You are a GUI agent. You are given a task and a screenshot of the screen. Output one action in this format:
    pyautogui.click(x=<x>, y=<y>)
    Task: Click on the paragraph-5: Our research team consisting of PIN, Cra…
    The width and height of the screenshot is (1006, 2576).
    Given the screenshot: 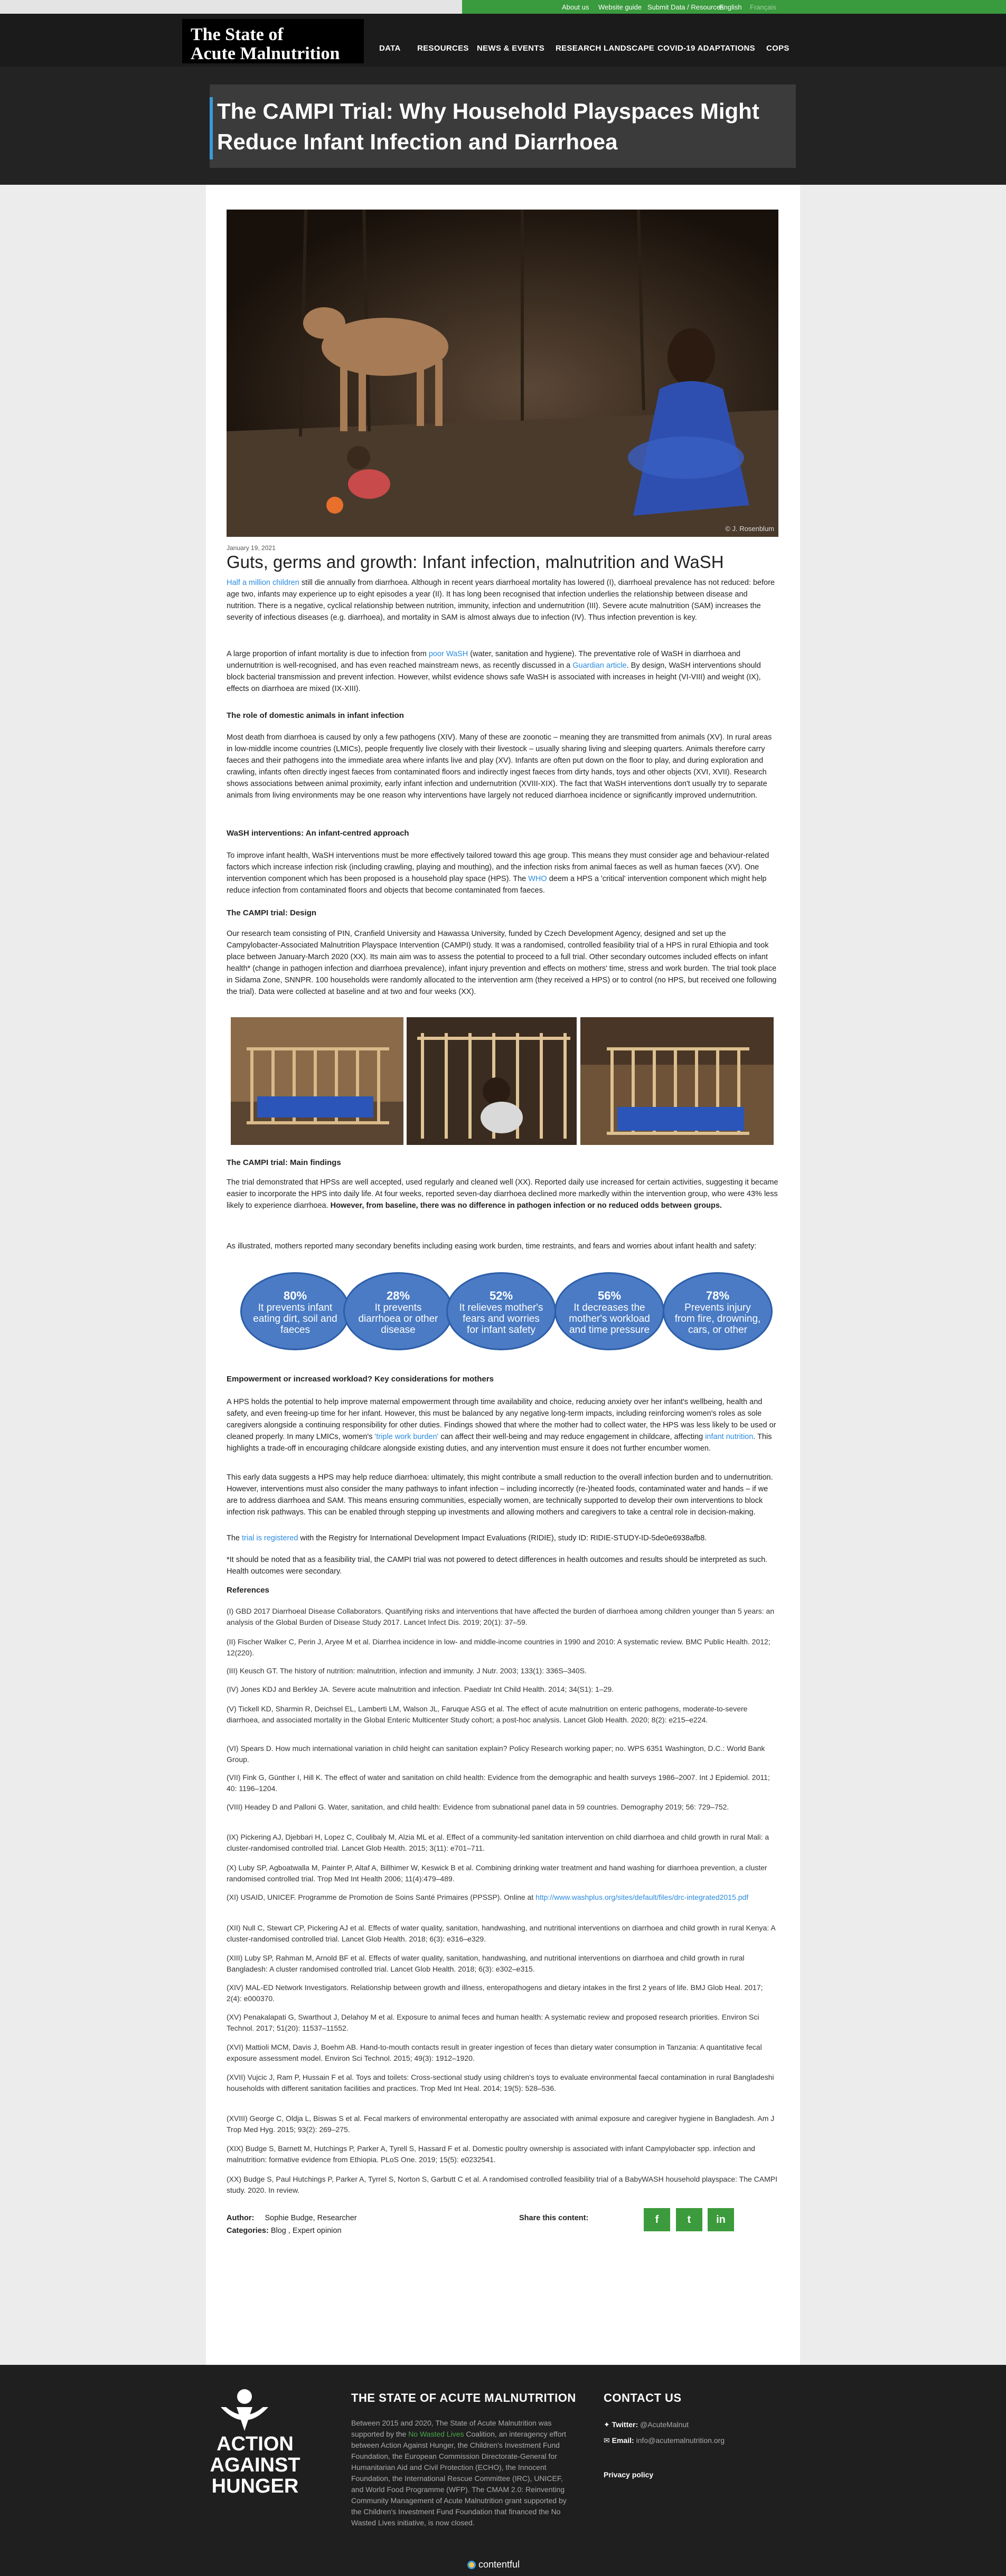 What is the action you would take?
    pyautogui.click(x=502, y=963)
    